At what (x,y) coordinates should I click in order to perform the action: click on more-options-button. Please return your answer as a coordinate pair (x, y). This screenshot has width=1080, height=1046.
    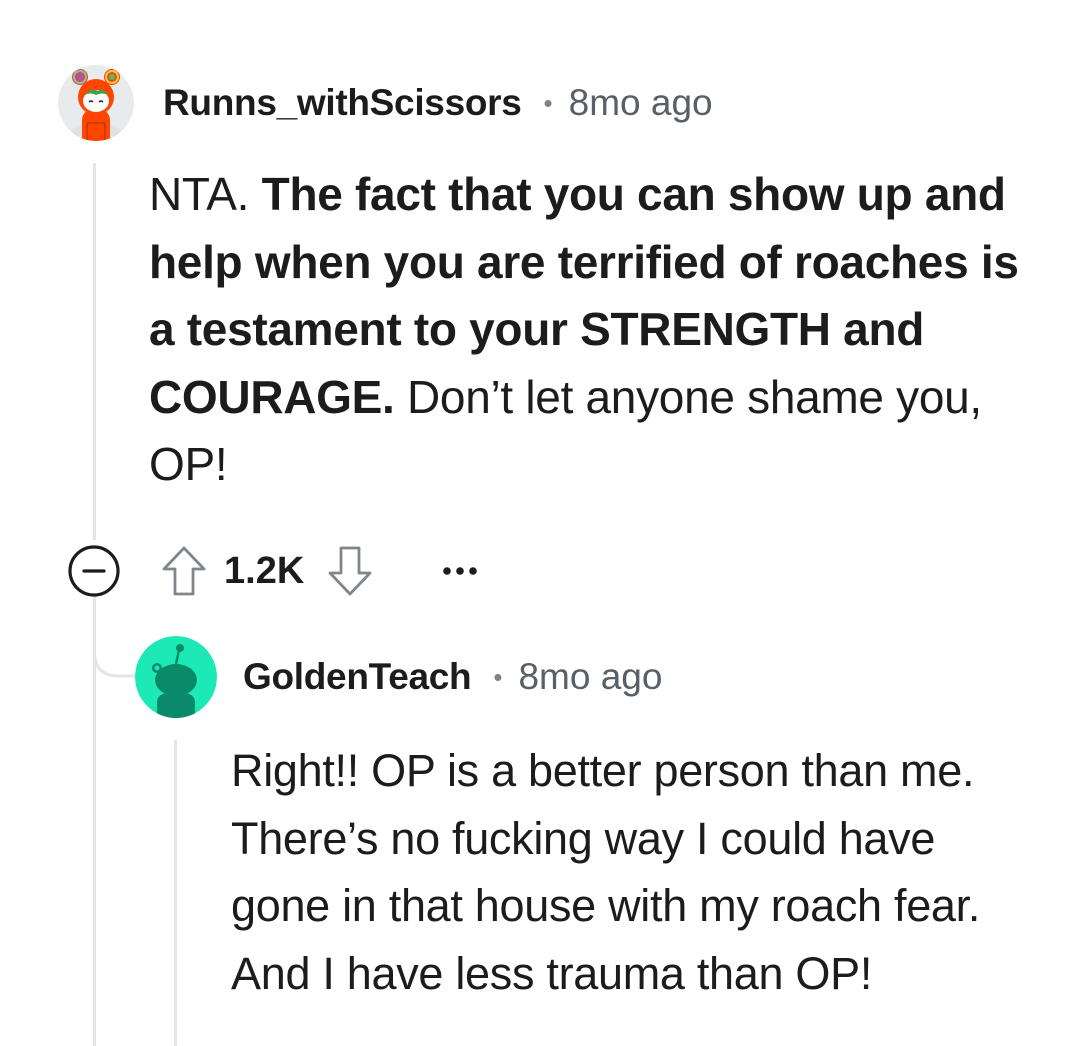
    Looking at the image, I should click on (460, 571).